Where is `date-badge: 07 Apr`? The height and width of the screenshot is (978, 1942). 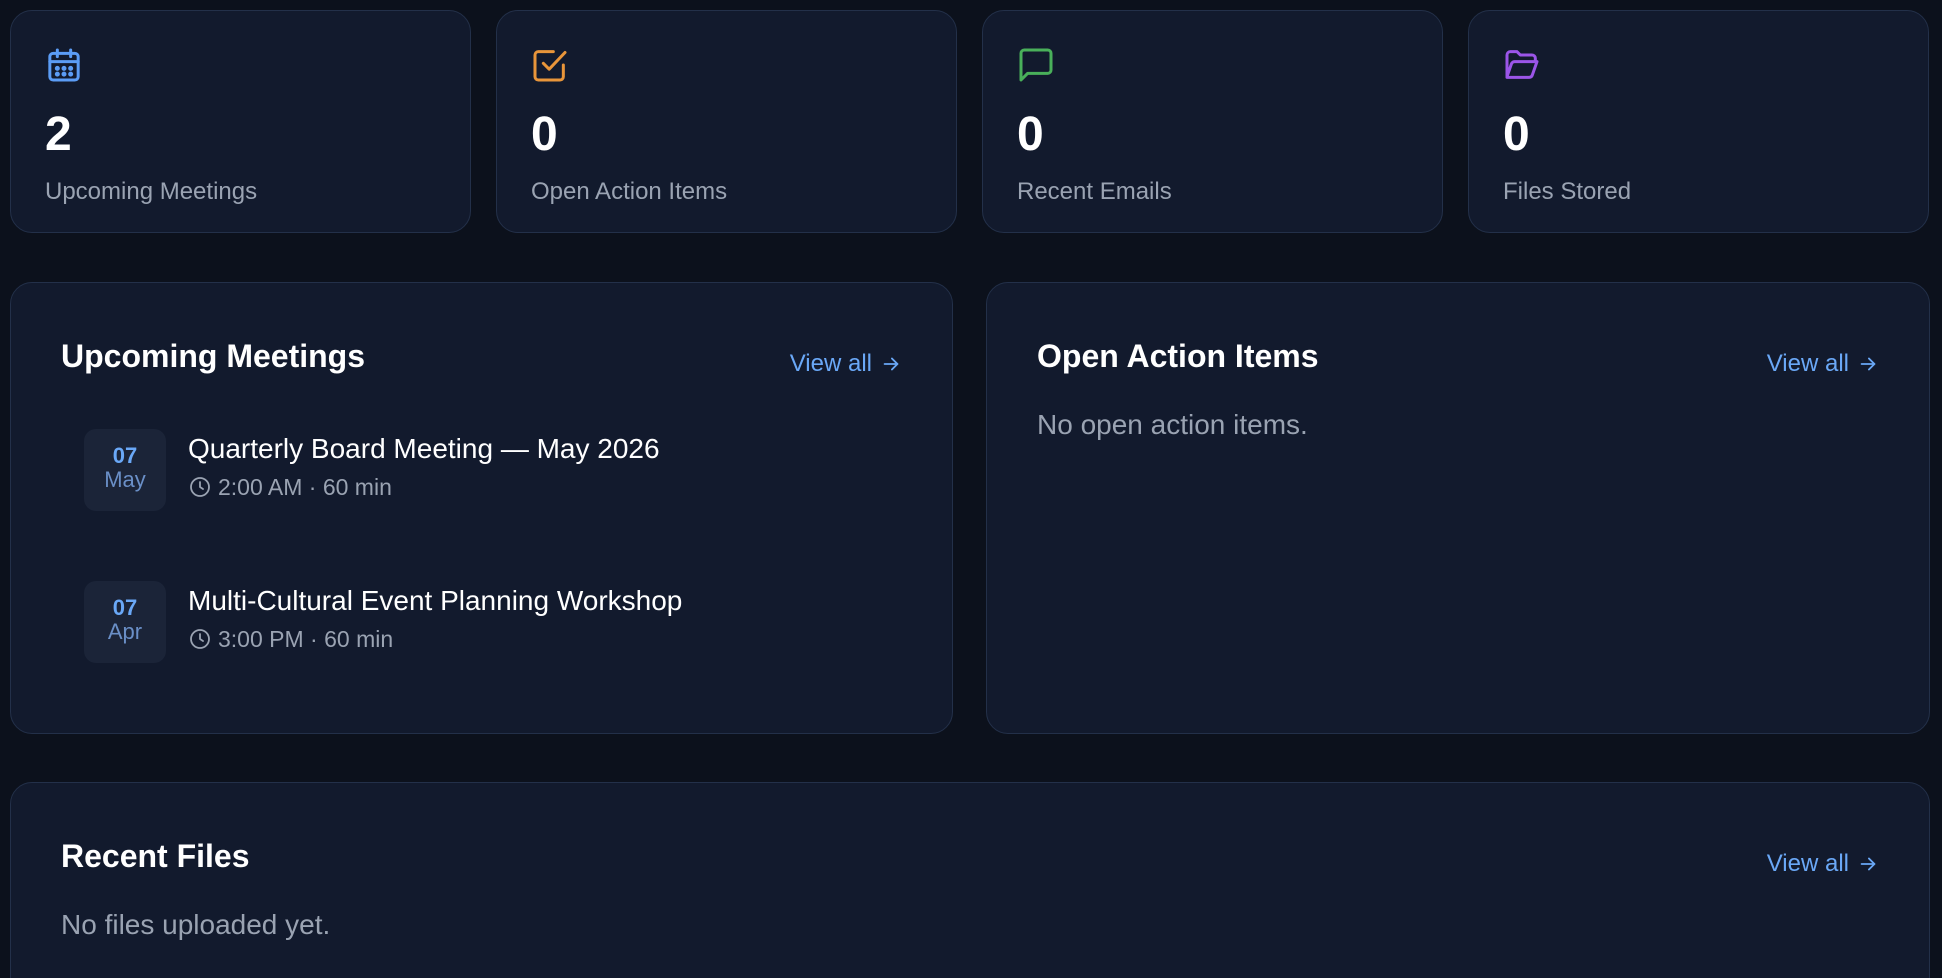 date-badge: 07 Apr is located at coordinates (125, 622).